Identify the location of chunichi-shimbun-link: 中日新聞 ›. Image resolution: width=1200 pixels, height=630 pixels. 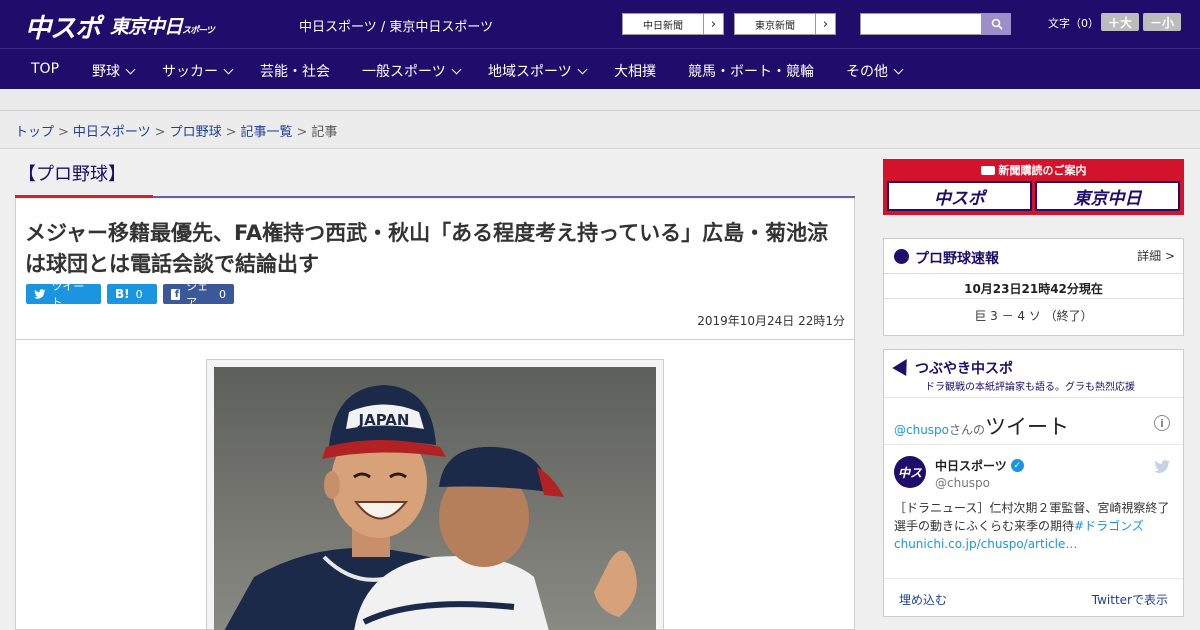
(673, 24).